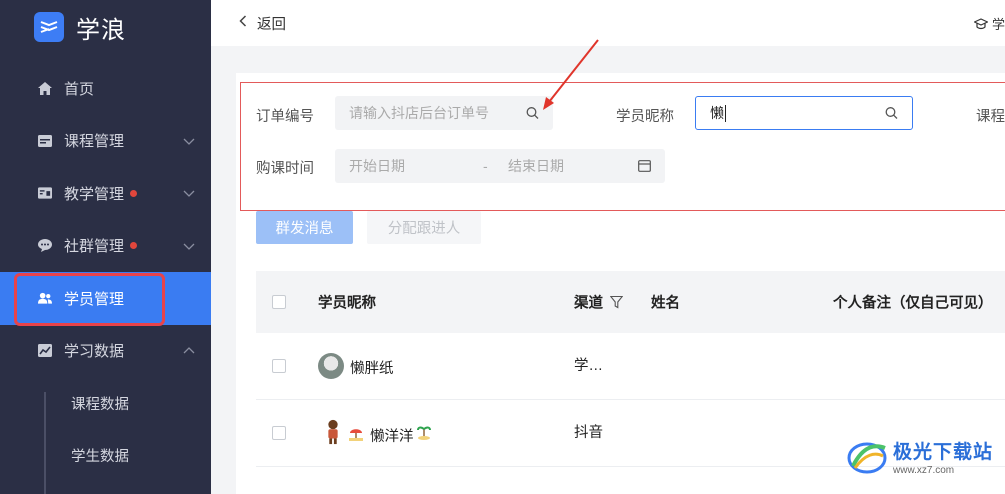 The height and width of the screenshot is (494, 1005). I want to click on beach-emoji-icon, so click(356, 435).